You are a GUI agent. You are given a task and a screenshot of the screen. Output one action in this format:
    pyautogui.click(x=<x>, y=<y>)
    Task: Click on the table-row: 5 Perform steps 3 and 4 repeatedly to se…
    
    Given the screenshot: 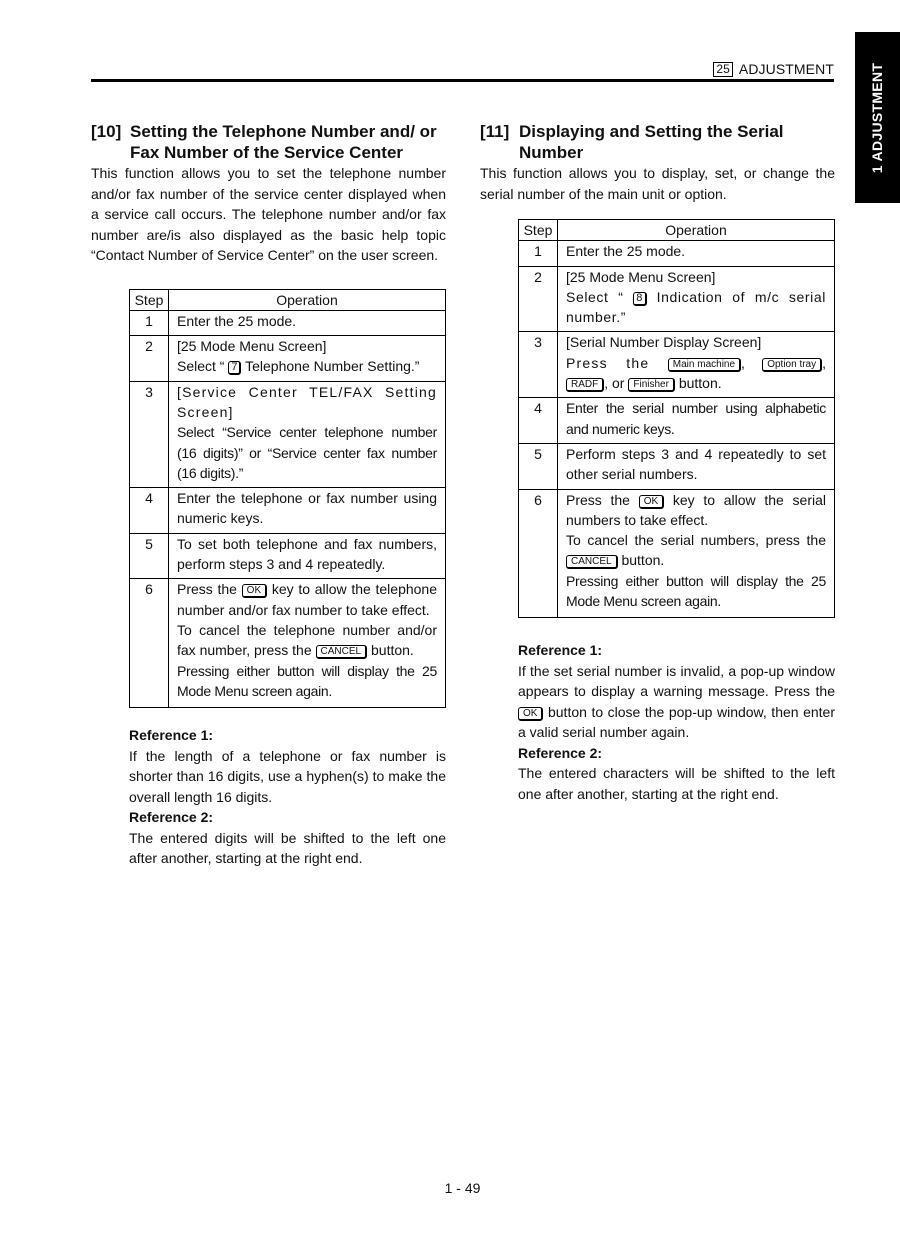 What is the action you would take?
    pyautogui.click(x=676, y=466)
    